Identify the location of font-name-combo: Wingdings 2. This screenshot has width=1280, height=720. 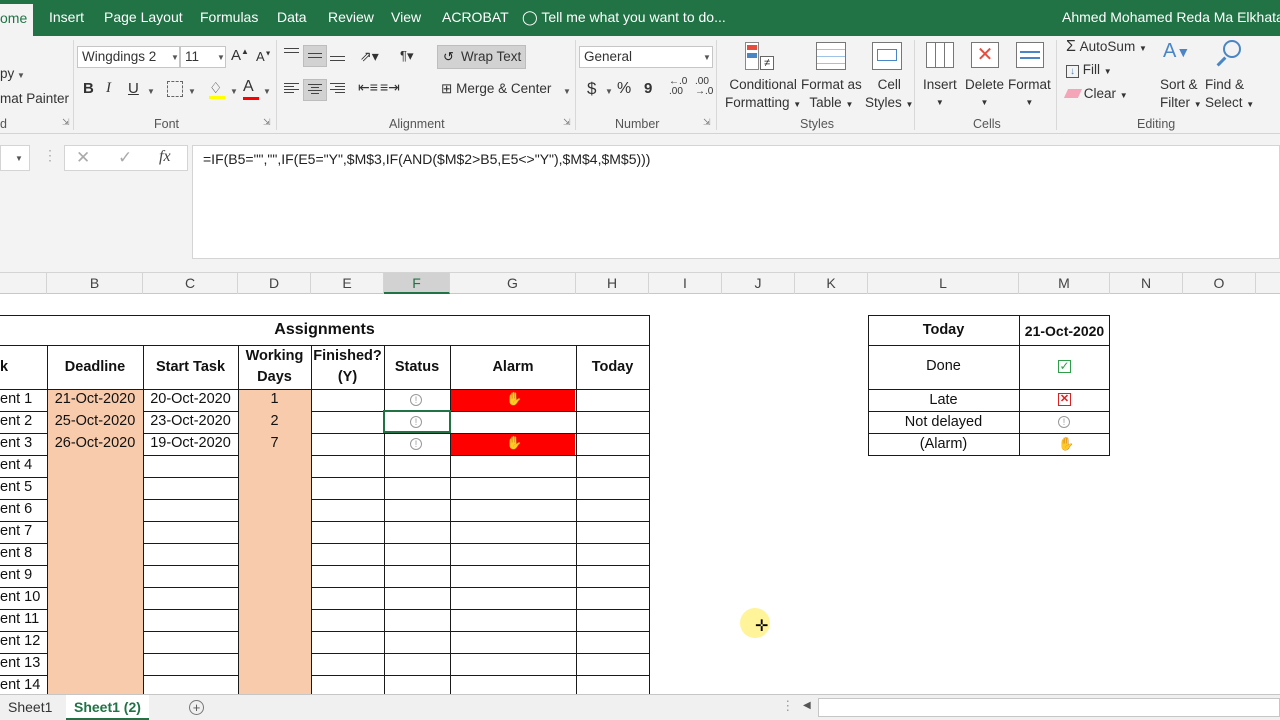
(128, 57).